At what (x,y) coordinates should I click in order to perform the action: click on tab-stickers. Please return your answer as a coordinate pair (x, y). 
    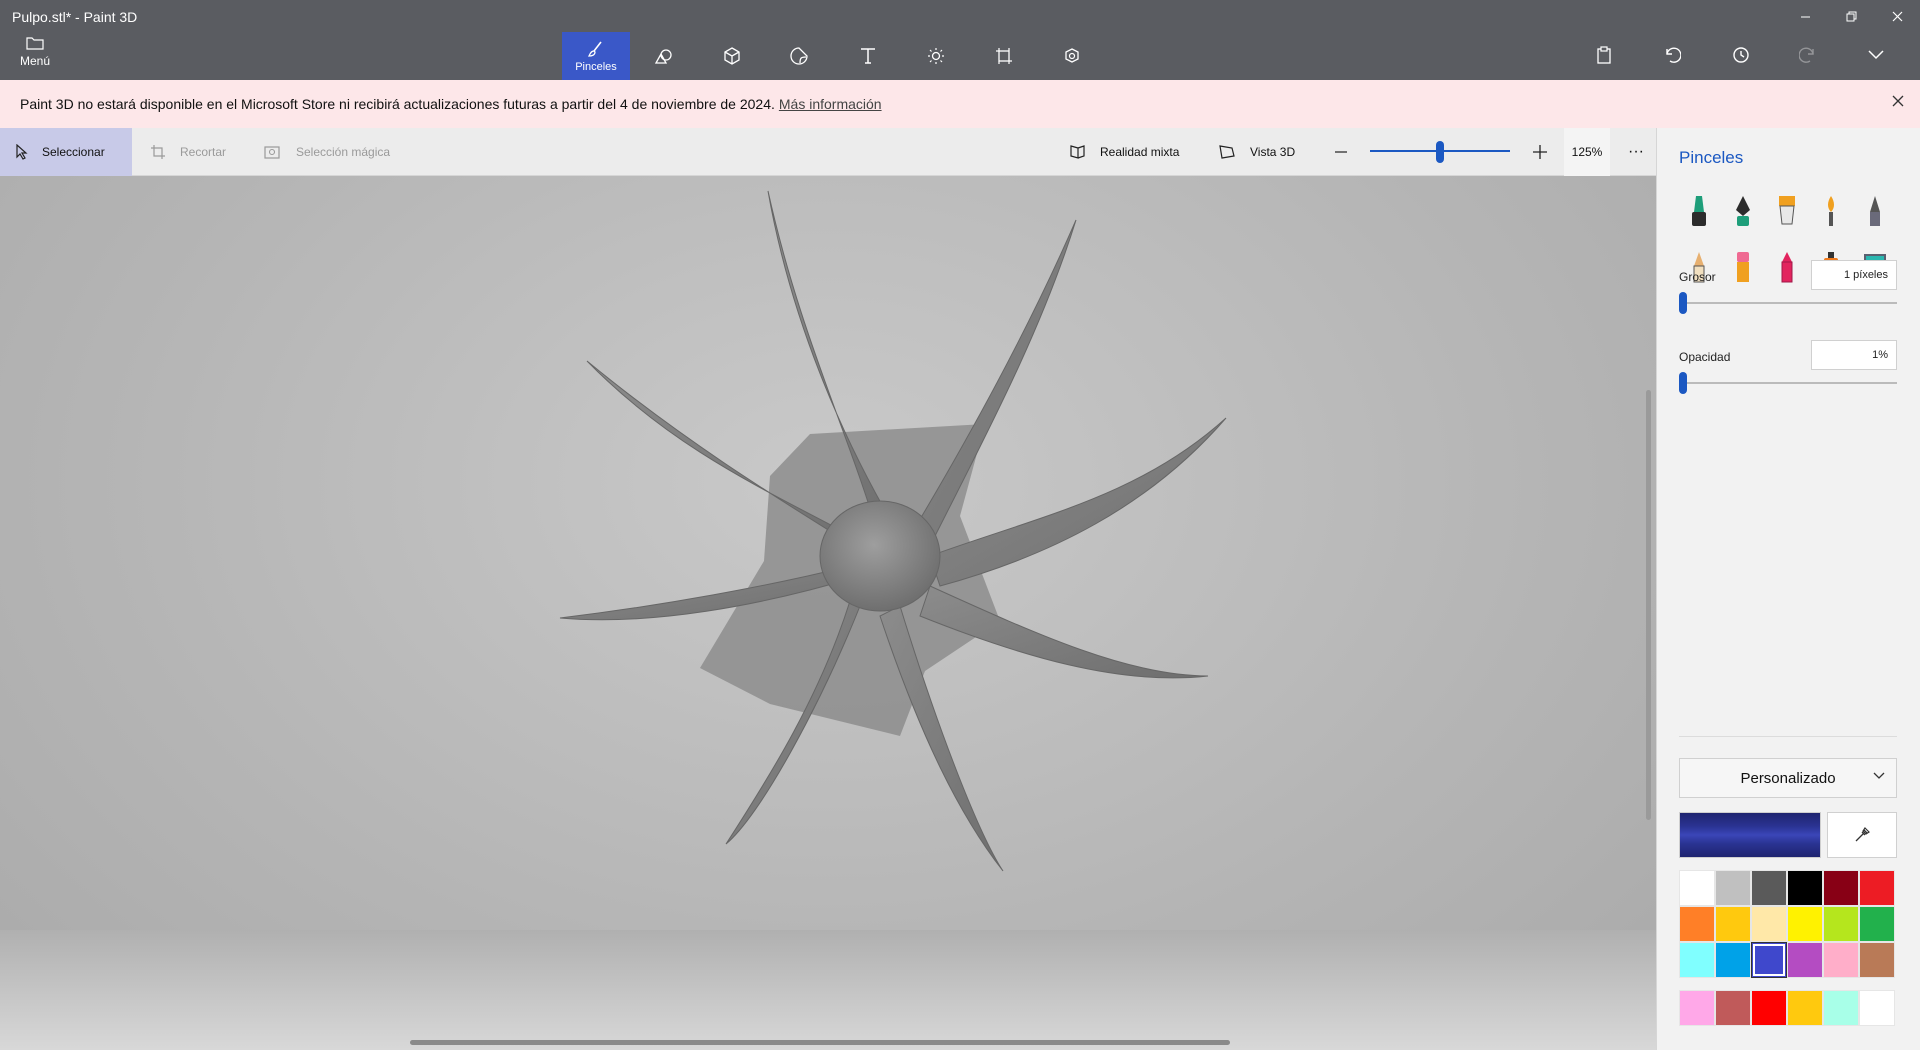
    Looking at the image, I should click on (800, 56).